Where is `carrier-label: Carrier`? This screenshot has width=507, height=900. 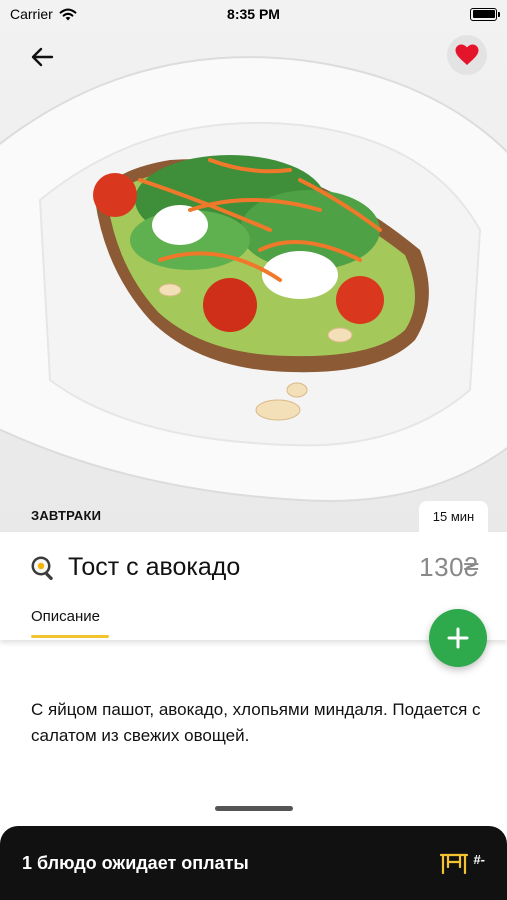
carrier-label: Carrier is located at coordinates (31, 14).